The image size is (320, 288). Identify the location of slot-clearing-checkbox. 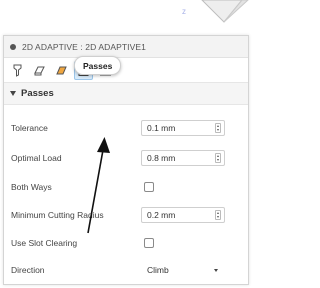
(149, 243).